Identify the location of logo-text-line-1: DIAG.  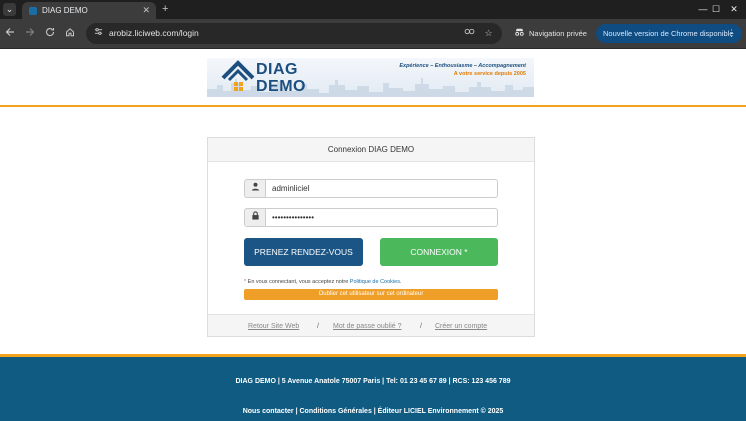
(277, 69).